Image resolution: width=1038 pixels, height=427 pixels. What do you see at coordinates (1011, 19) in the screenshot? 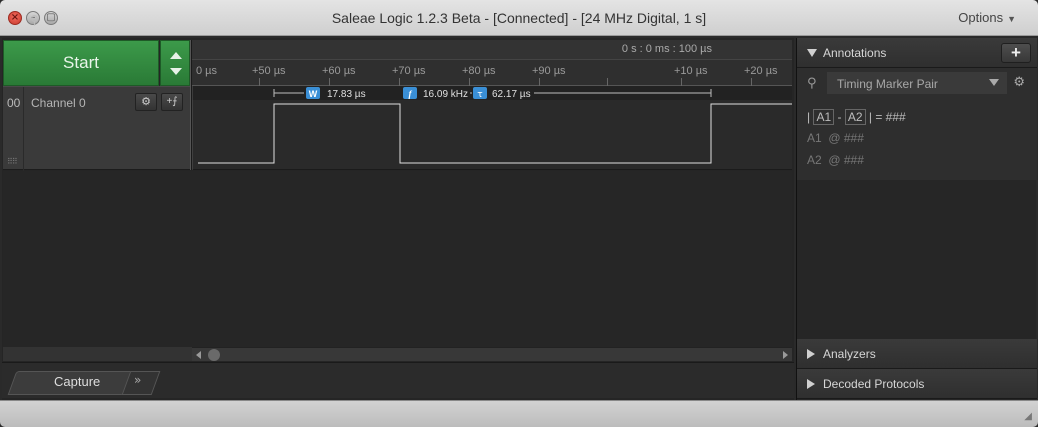
I see `chevron-down-icon: ▼` at bounding box center [1011, 19].